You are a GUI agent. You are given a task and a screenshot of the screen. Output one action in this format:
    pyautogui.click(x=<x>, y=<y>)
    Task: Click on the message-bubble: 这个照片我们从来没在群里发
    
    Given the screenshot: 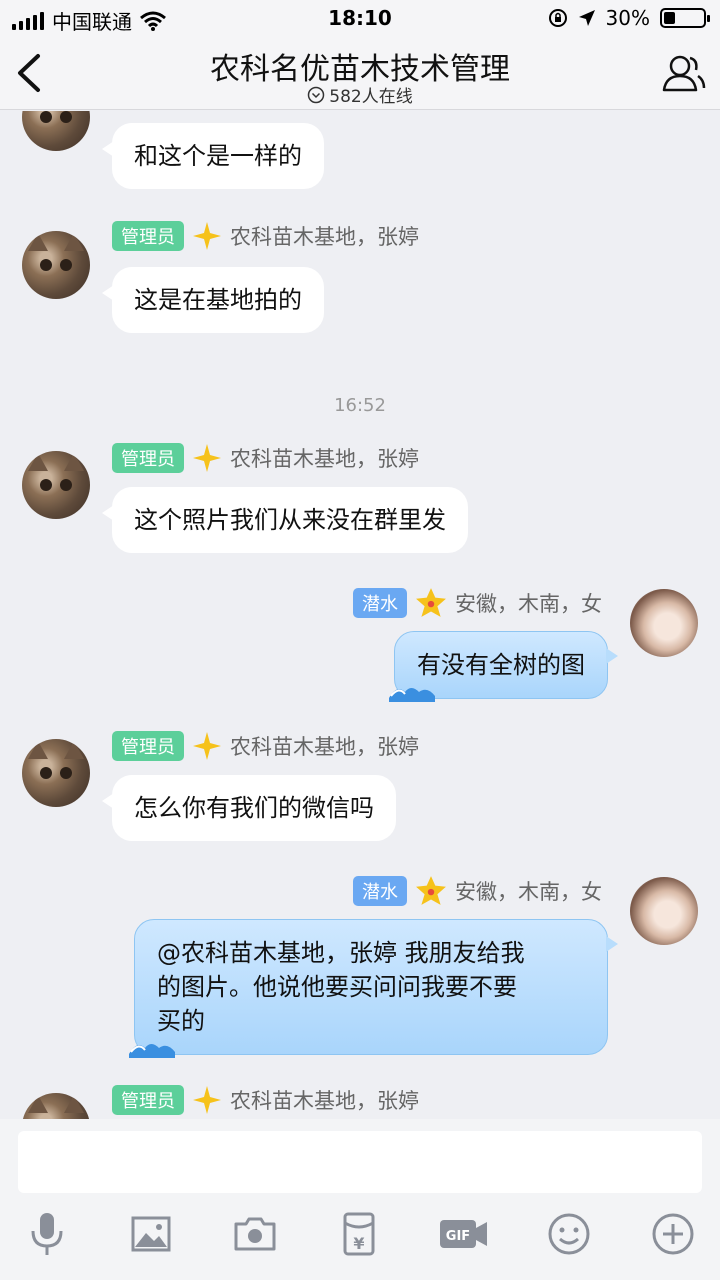 What is the action you would take?
    pyautogui.click(x=285, y=520)
    